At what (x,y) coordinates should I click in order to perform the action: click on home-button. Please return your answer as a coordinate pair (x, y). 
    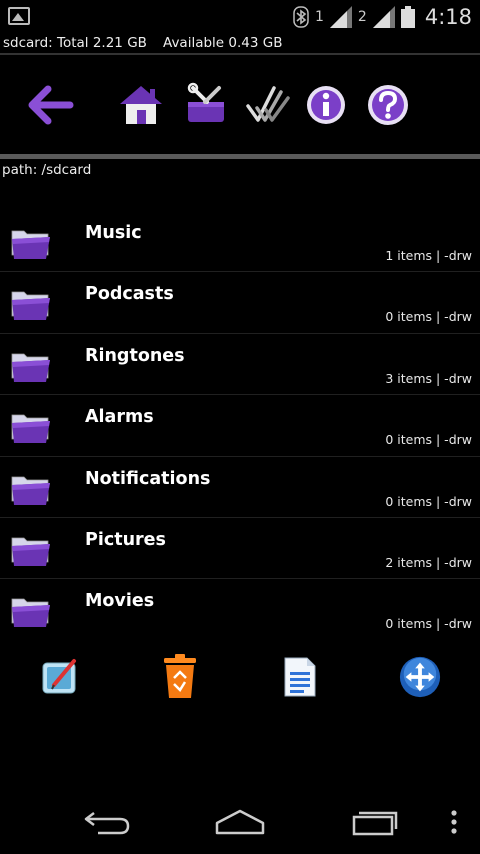
    Looking at the image, I should click on (141, 105).